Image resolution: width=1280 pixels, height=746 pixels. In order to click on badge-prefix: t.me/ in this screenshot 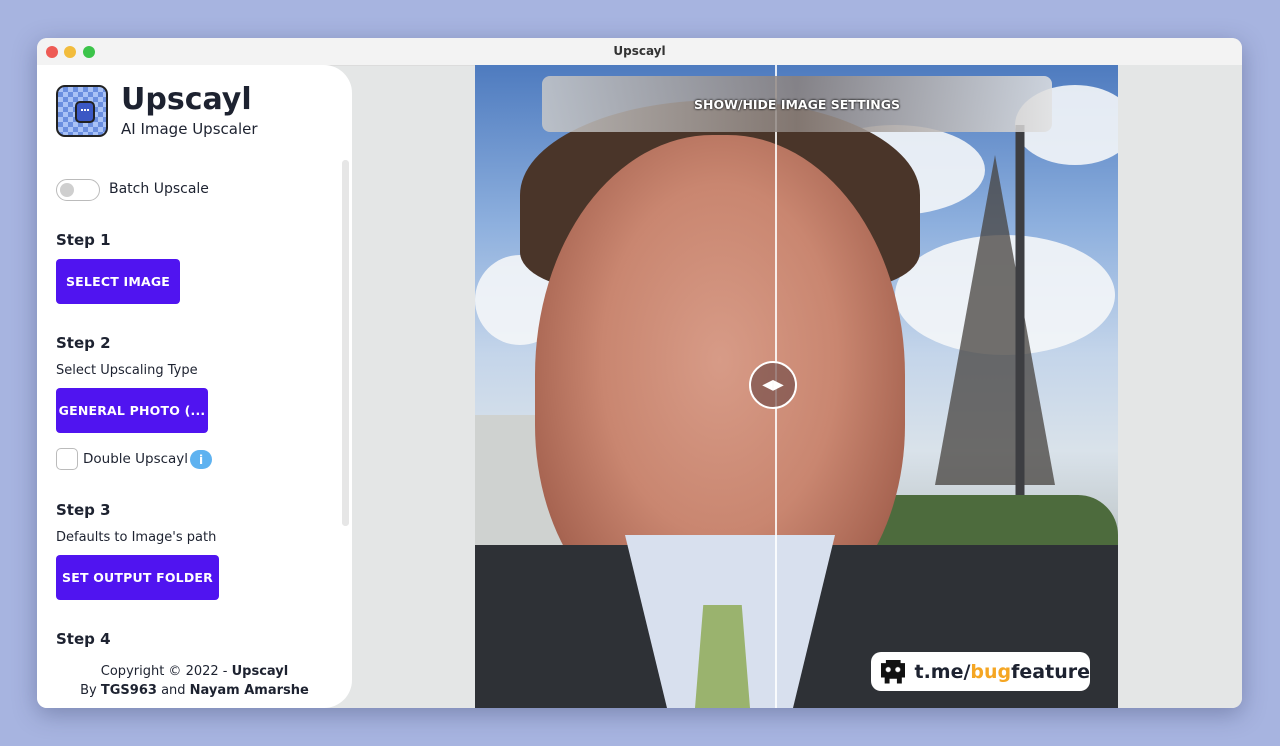, I will do `click(942, 671)`.